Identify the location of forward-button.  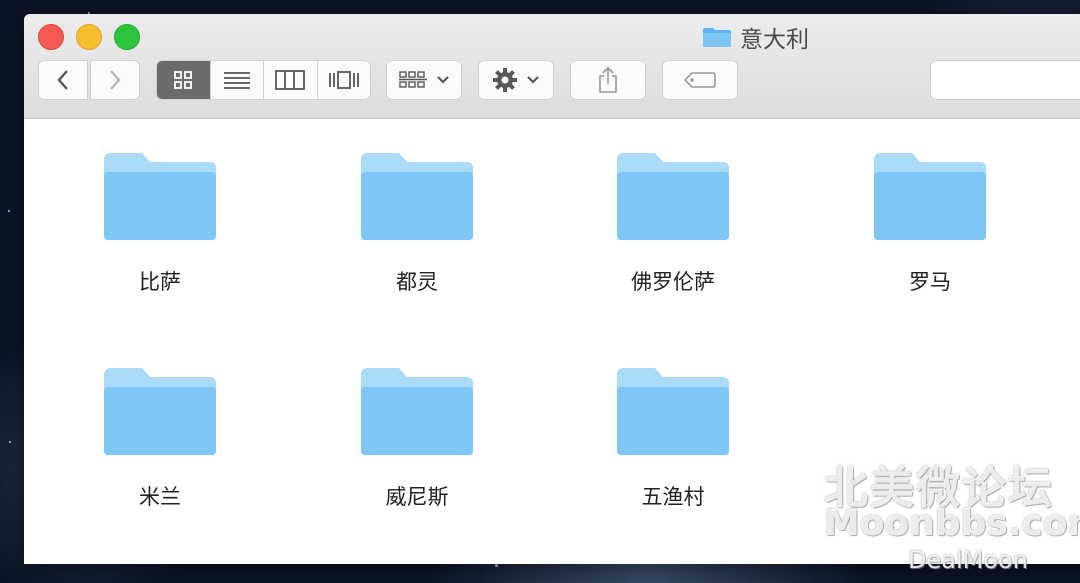
(115, 80).